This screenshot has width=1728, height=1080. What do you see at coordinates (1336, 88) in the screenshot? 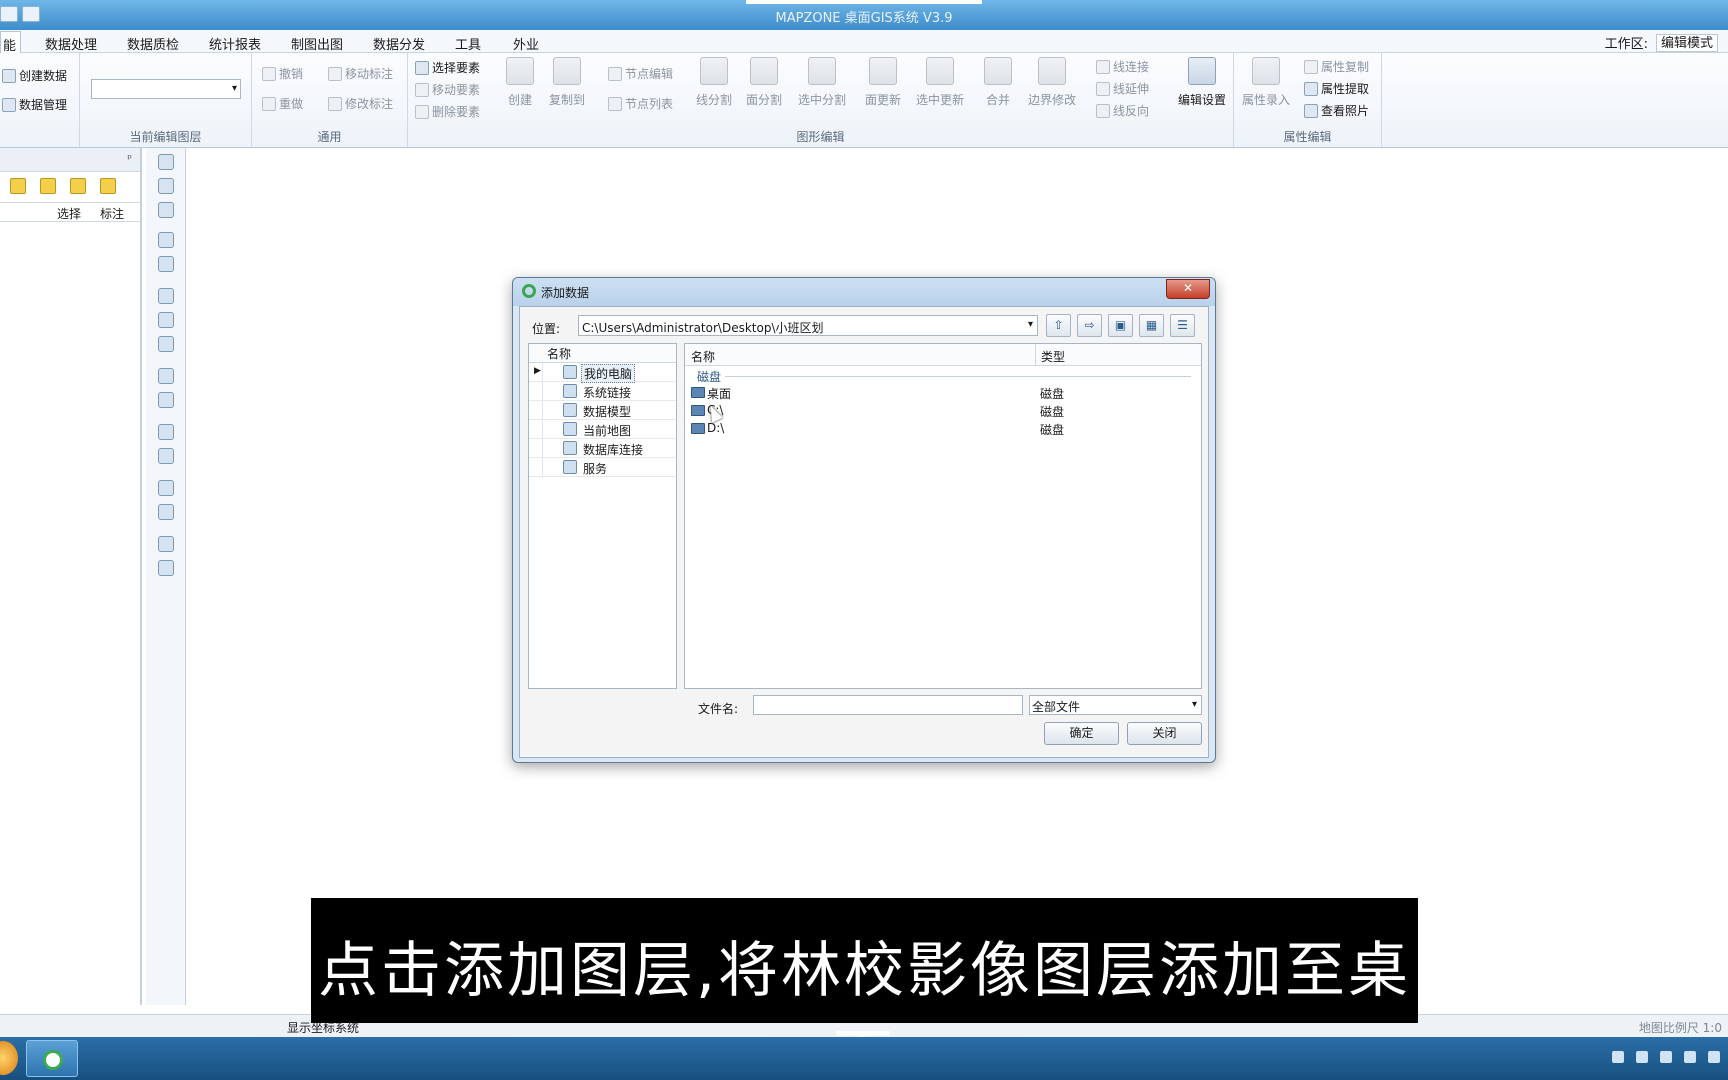
I see `attr-extract-button: 属性提取` at bounding box center [1336, 88].